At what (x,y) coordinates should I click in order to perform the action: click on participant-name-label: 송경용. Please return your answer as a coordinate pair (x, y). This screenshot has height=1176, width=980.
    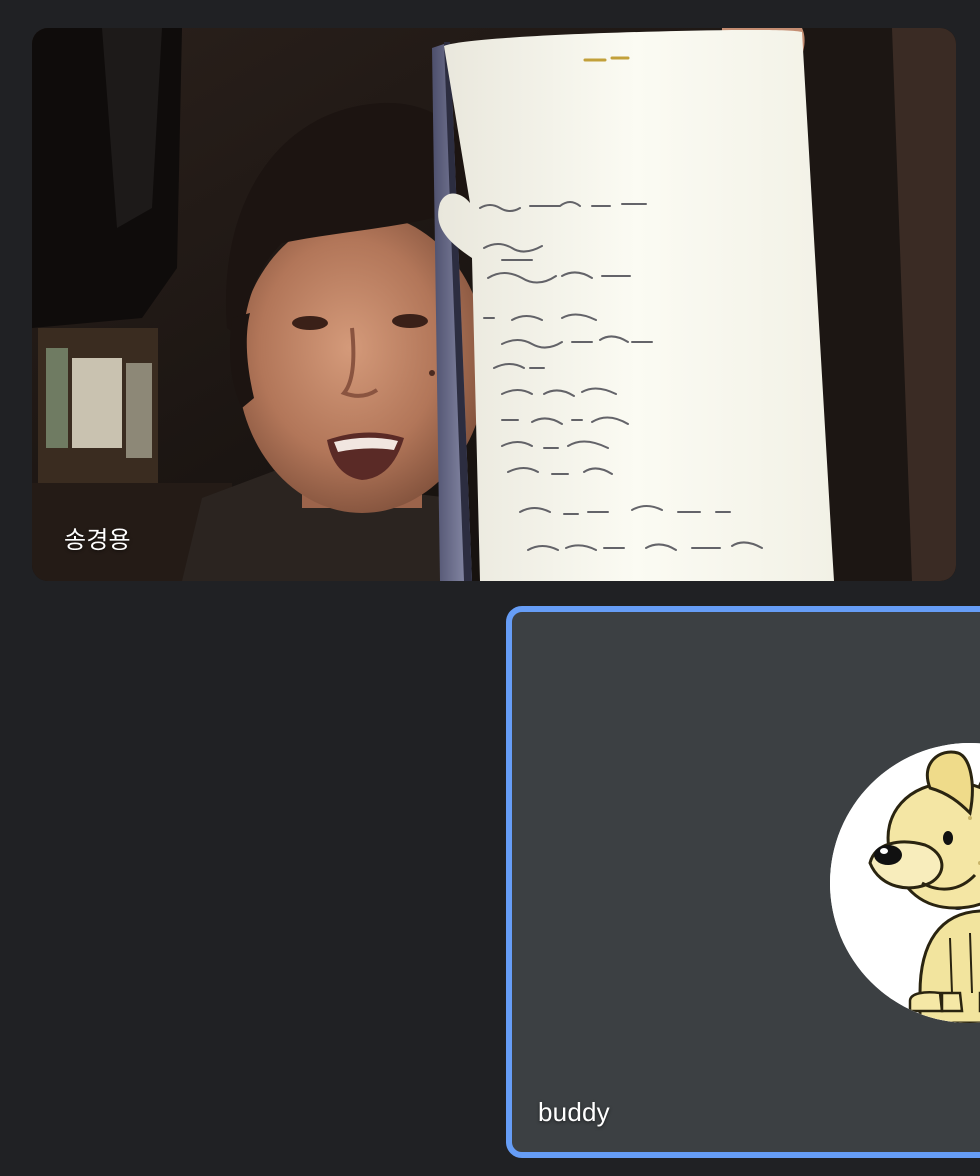
    Looking at the image, I should click on (97, 540).